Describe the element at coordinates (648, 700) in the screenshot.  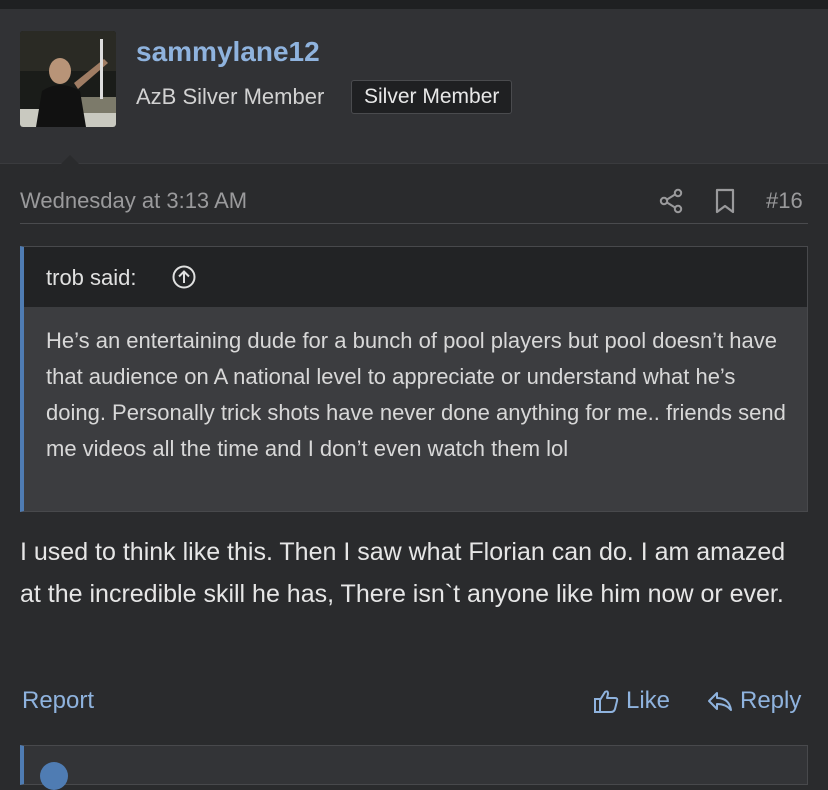
I see `like-label: Like` at that location.